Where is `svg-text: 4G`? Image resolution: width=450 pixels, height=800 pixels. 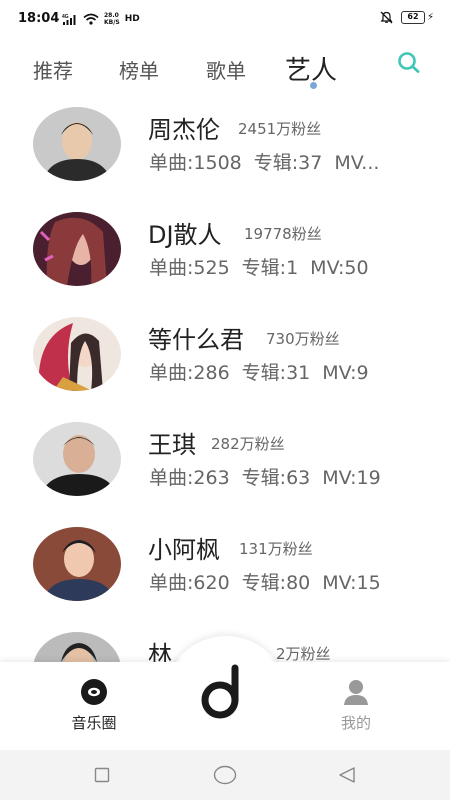
svg-text: 4G is located at coordinates (65, 17).